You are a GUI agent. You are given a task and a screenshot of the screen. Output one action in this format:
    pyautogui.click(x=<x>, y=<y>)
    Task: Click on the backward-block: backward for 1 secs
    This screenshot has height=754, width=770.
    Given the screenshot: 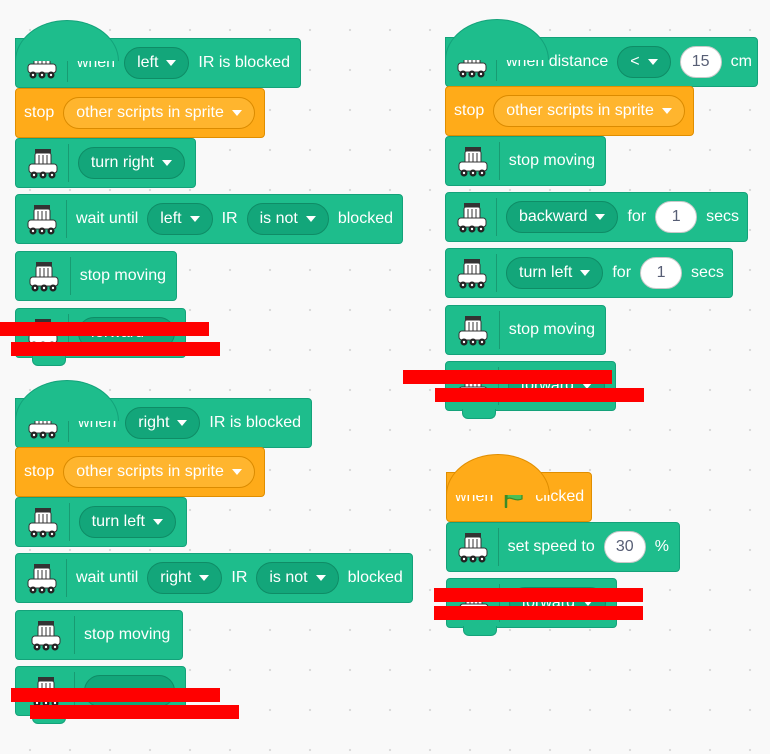 What is the action you would take?
    pyautogui.click(x=596, y=217)
    